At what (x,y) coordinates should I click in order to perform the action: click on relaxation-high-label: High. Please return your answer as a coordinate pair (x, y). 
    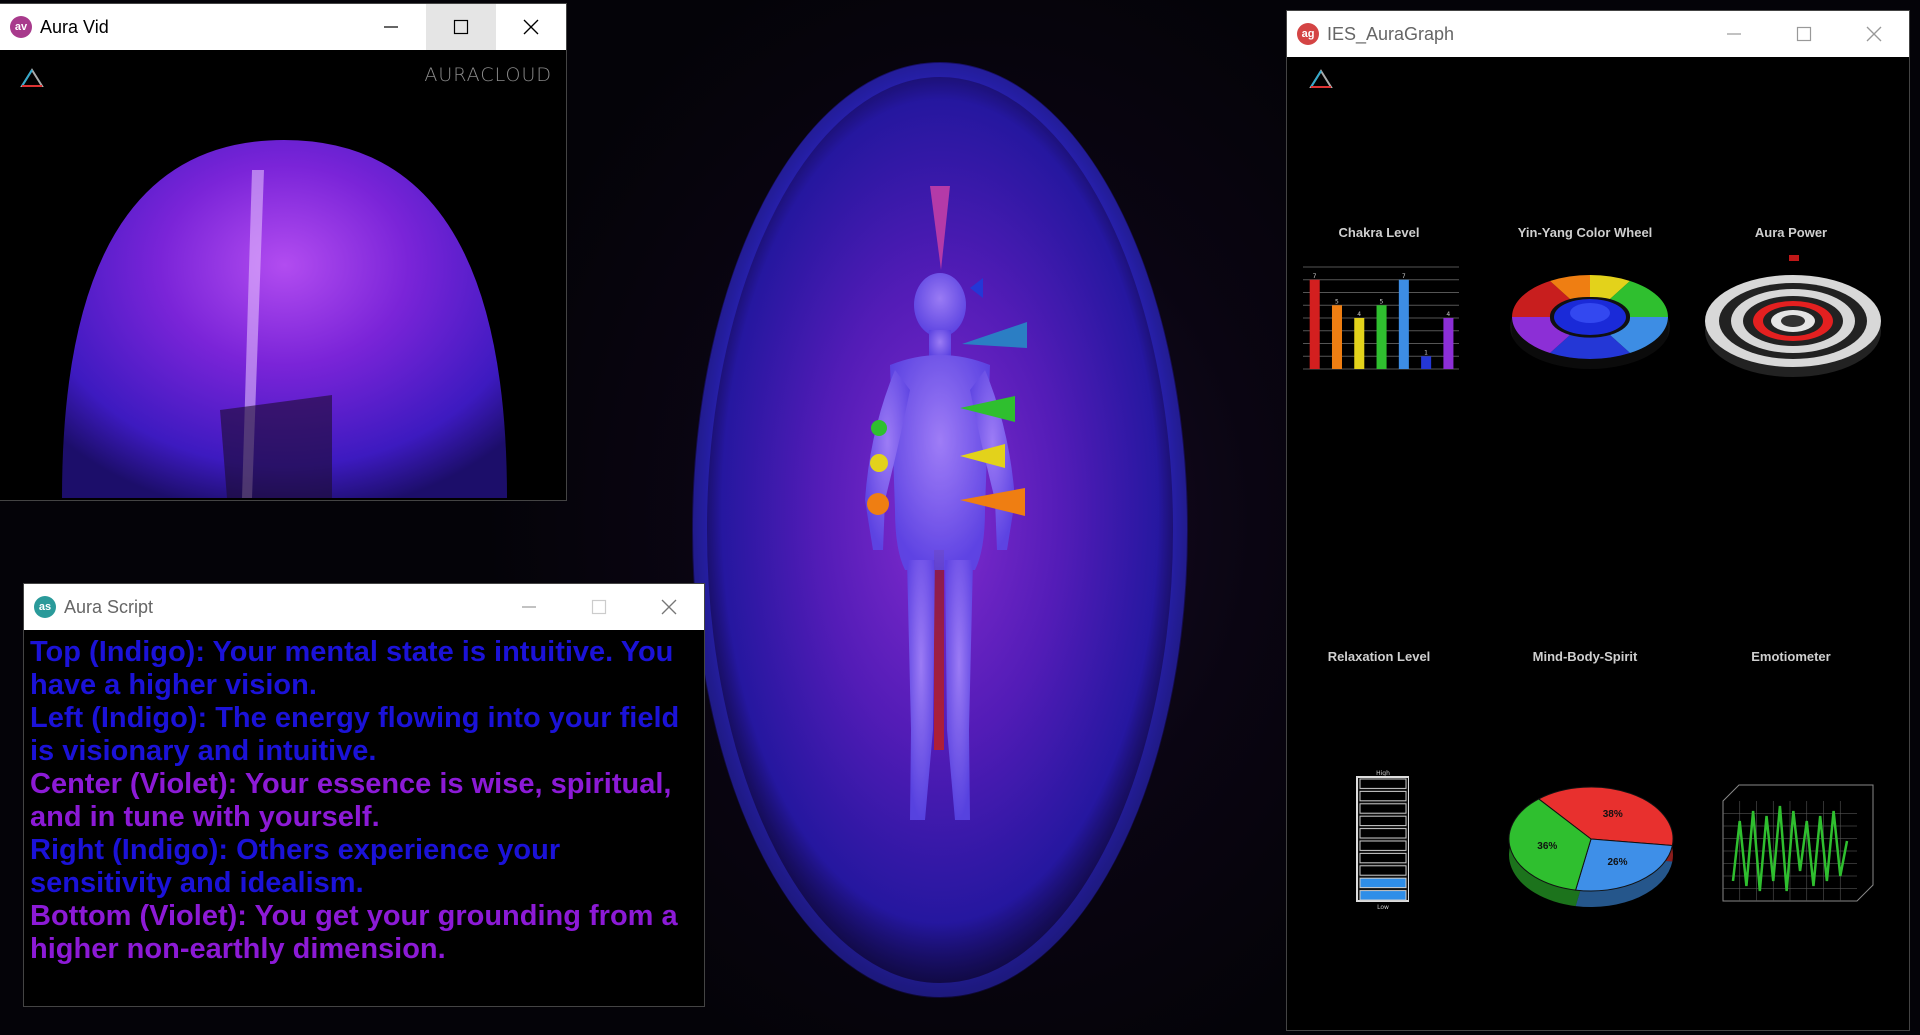
    Looking at the image, I should click on (1383, 773).